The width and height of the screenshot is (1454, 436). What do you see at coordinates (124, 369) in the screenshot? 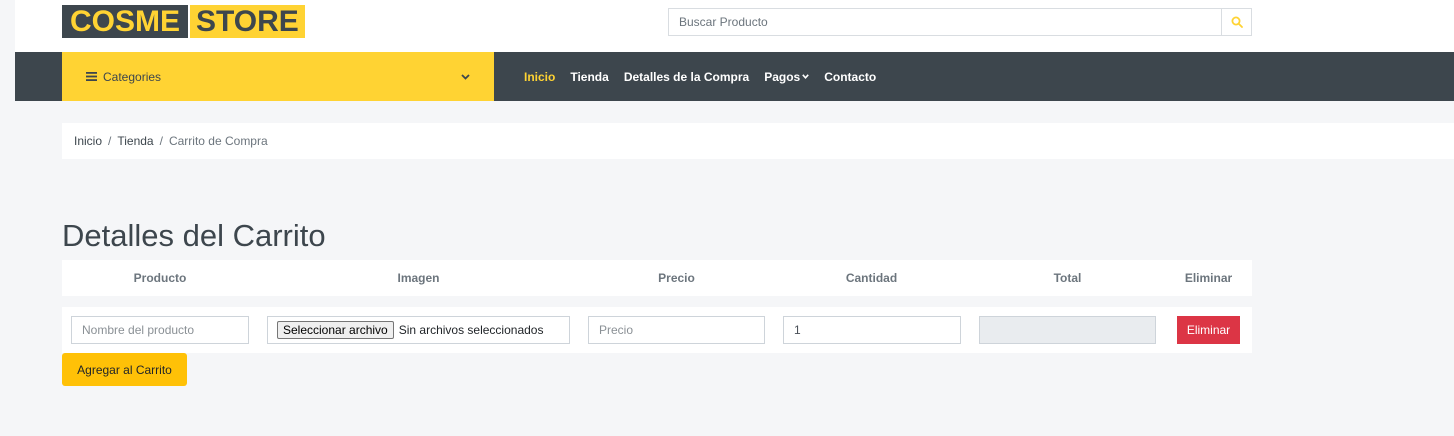
I see `add-to-cart-button: Agregar al Carrito` at bounding box center [124, 369].